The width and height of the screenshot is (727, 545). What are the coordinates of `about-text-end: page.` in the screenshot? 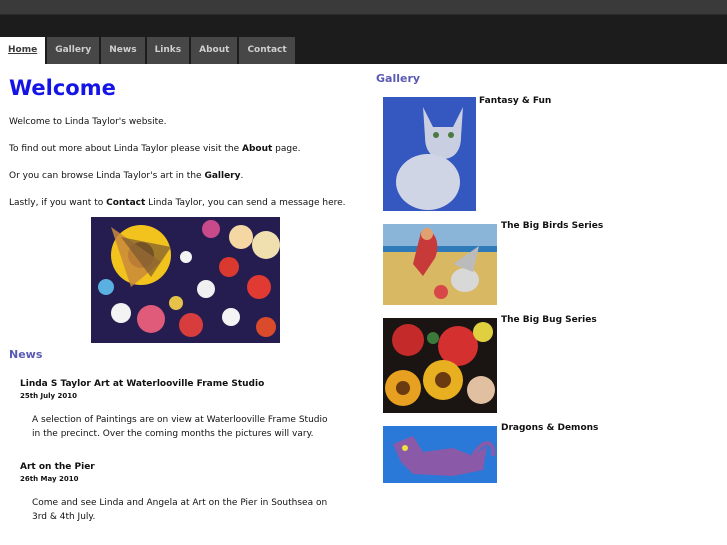 It's located at (286, 149).